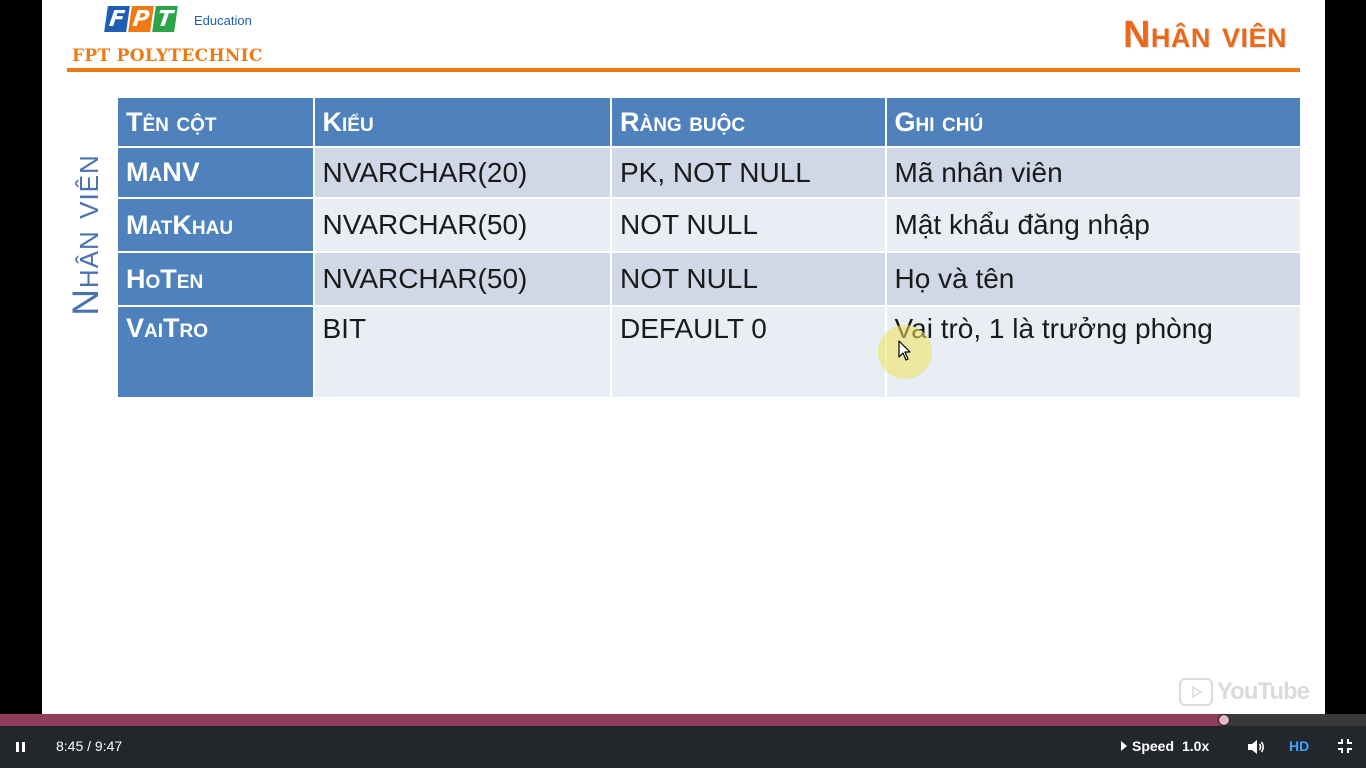 This screenshot has height=768, width=1366. I want to click on youtube-logo-icon, so click(1195, 692).